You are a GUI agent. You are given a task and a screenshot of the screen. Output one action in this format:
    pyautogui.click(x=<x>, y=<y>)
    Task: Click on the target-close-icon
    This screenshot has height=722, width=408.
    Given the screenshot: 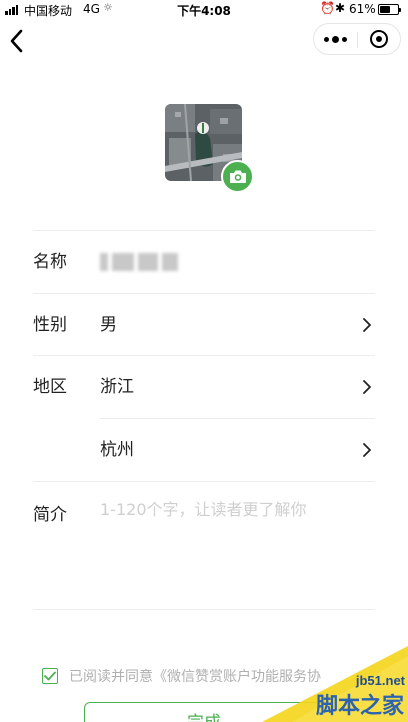 What is the action you would take?
    pyautogui.click(x=379, y=39)
    